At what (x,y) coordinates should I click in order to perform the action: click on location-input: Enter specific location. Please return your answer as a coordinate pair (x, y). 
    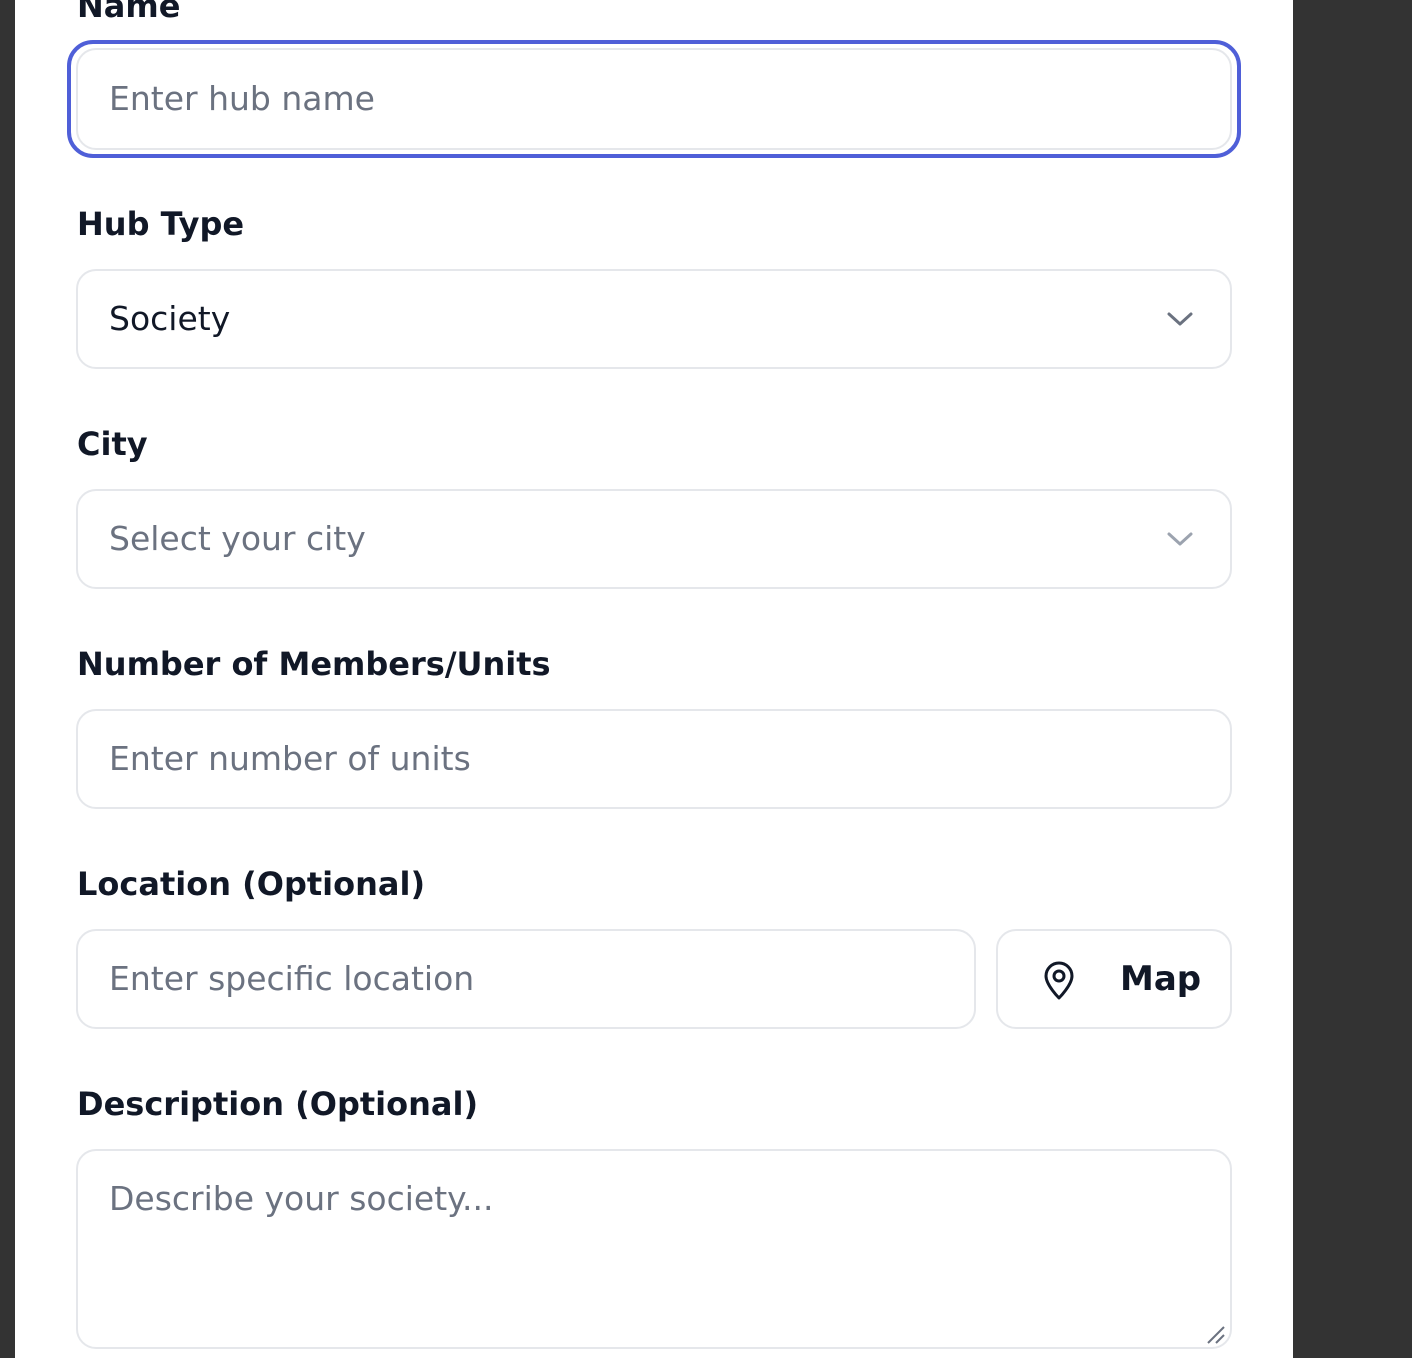
    Looking at the image, I should click on (526, 979).